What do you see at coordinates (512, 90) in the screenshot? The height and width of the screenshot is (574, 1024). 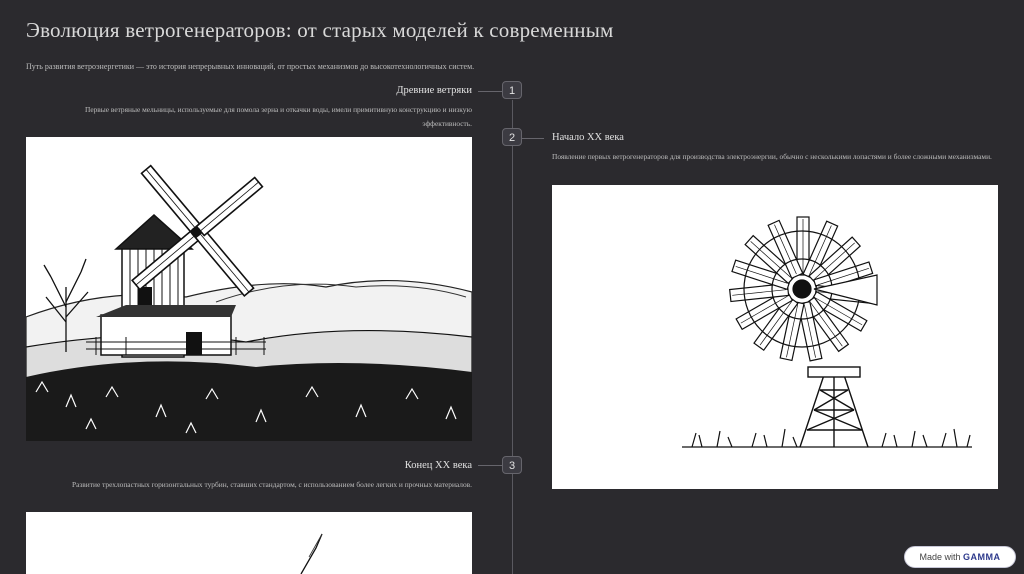 I see `timeline-number-1: 1` at bounding box center [512, 90].